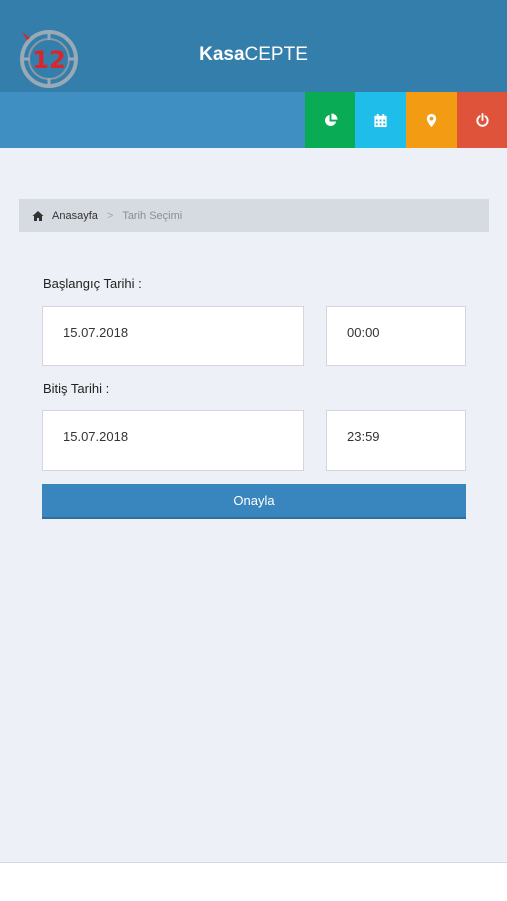 This screenshot has width=507, height=901. I want to click on app-title: KasaCEPTE, so click(253, 55).